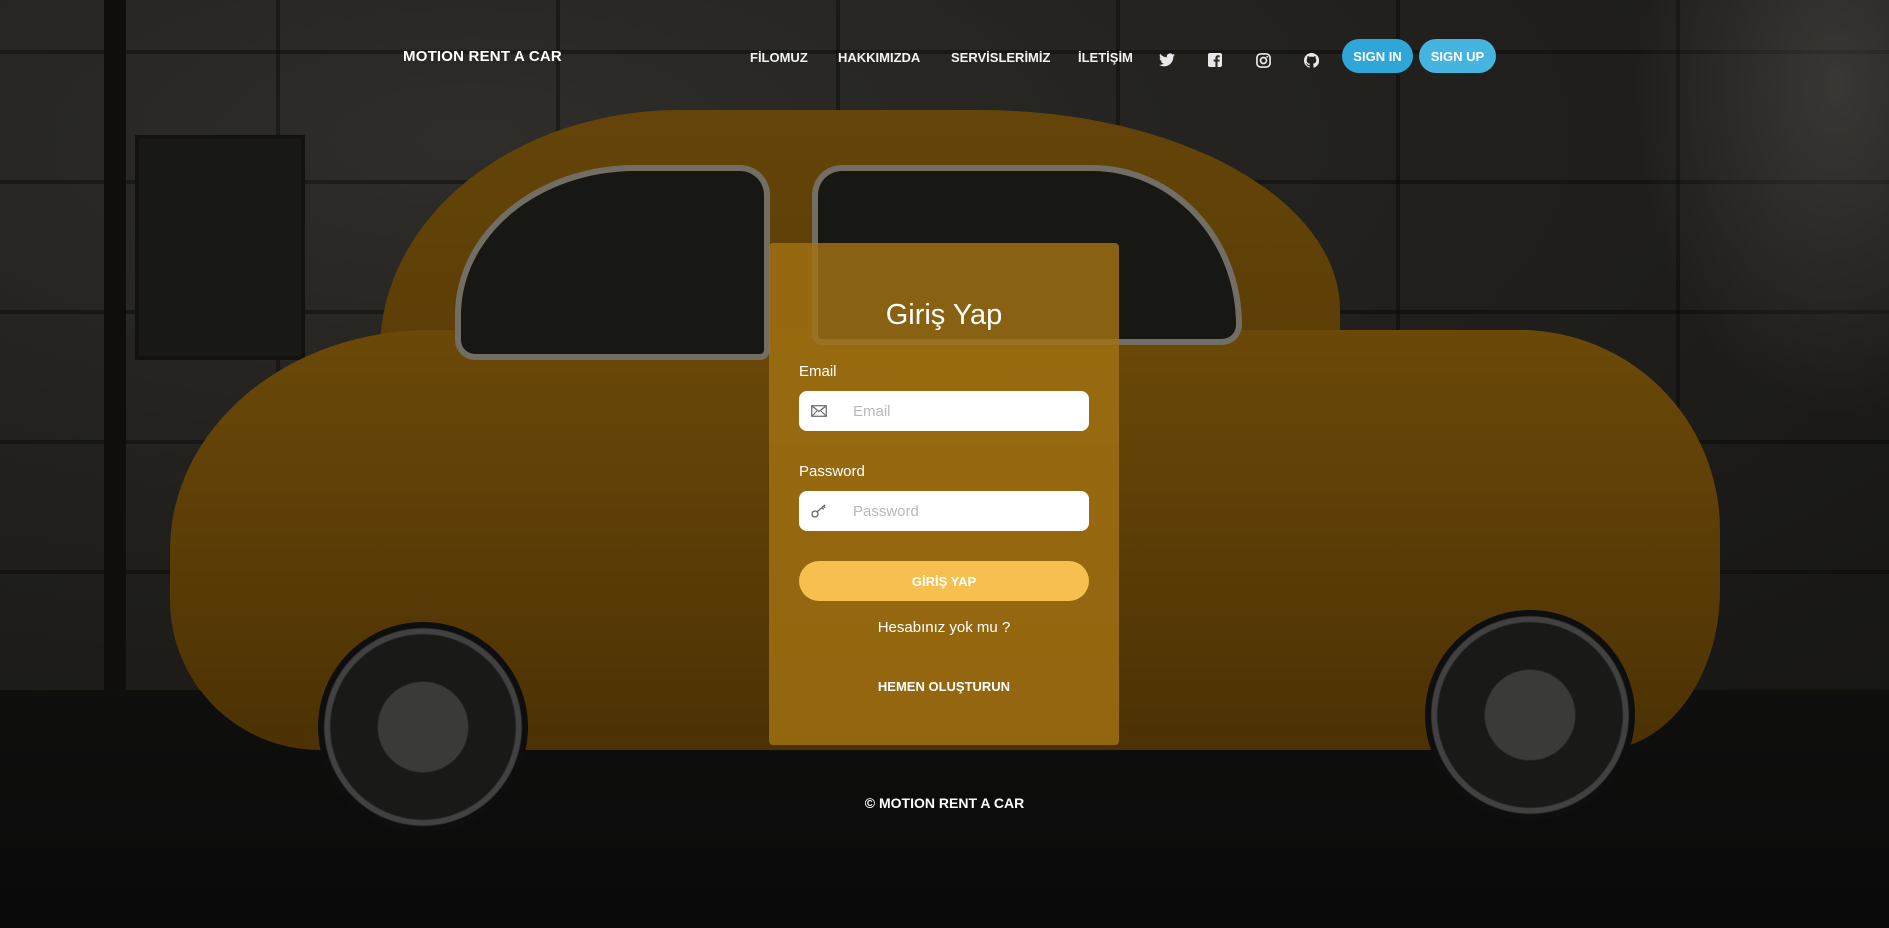 This screenshot has width=1889, height=928. Describe the element at coordinates (944, 627) in the screenshot. I see `no-account-text: Hesabınız yok mu ?` at that location.